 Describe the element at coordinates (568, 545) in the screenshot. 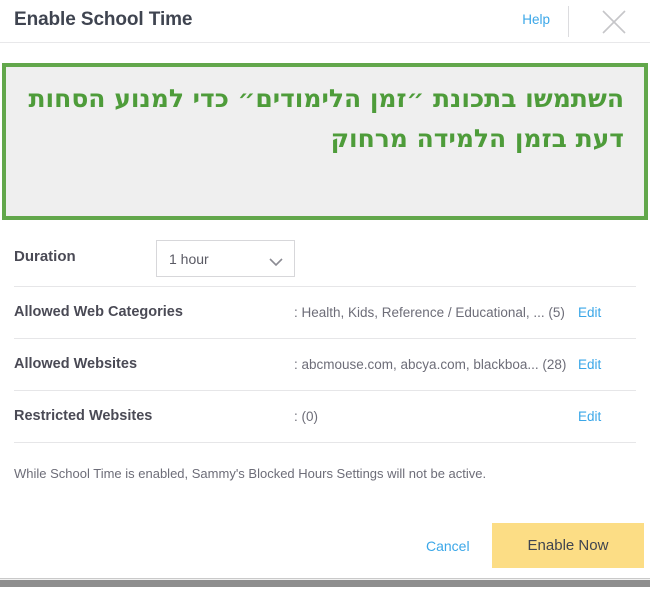

I see `enable-now-button: Enable Now` at that location.